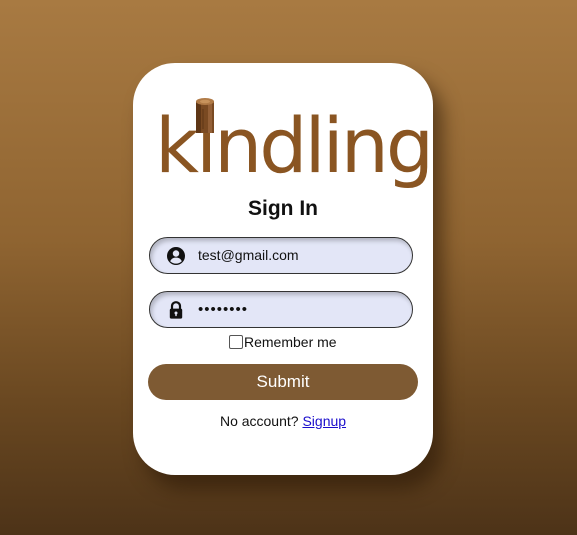  I want to click on signup-link: Signup, so click(324, 421).